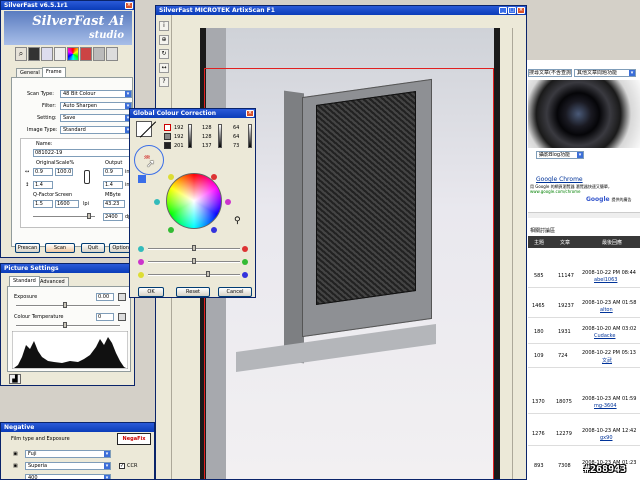 This screenshot has height=480, width=640. What do you see at coordinates (43, 185) in the screenshot?
I see `original-height-field: 1.4` at bounding box center [43, 185].